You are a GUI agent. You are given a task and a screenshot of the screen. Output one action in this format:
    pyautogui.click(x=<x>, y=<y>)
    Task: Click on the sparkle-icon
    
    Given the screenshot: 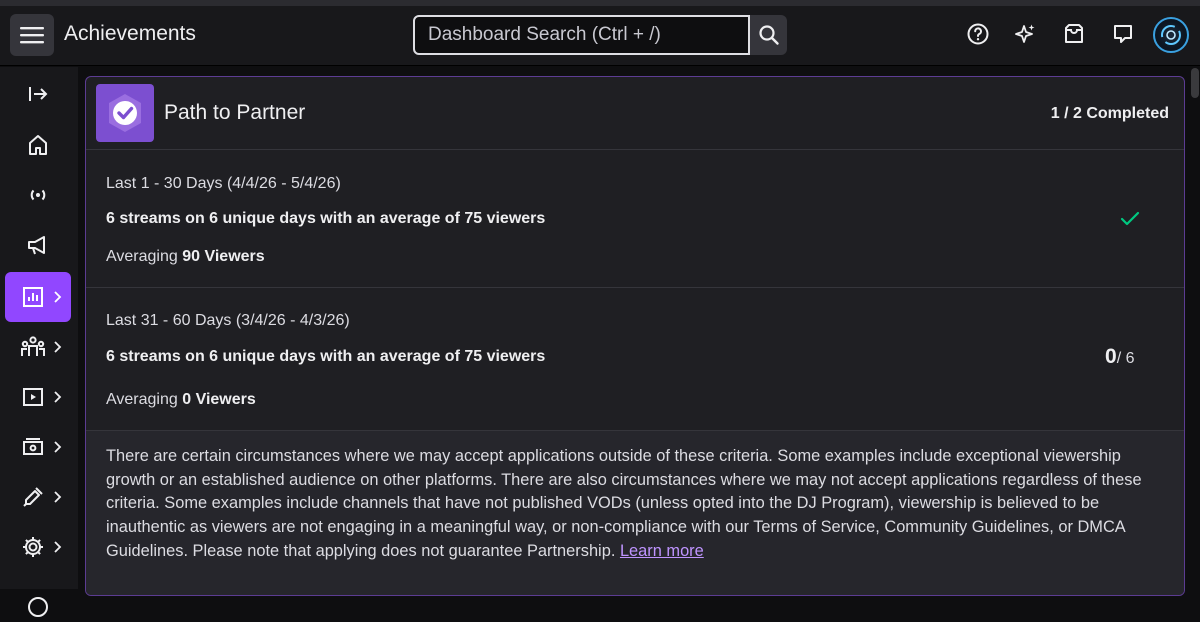 What is the action you would take?
    pyautogui.click(x=1025, y=33)
    